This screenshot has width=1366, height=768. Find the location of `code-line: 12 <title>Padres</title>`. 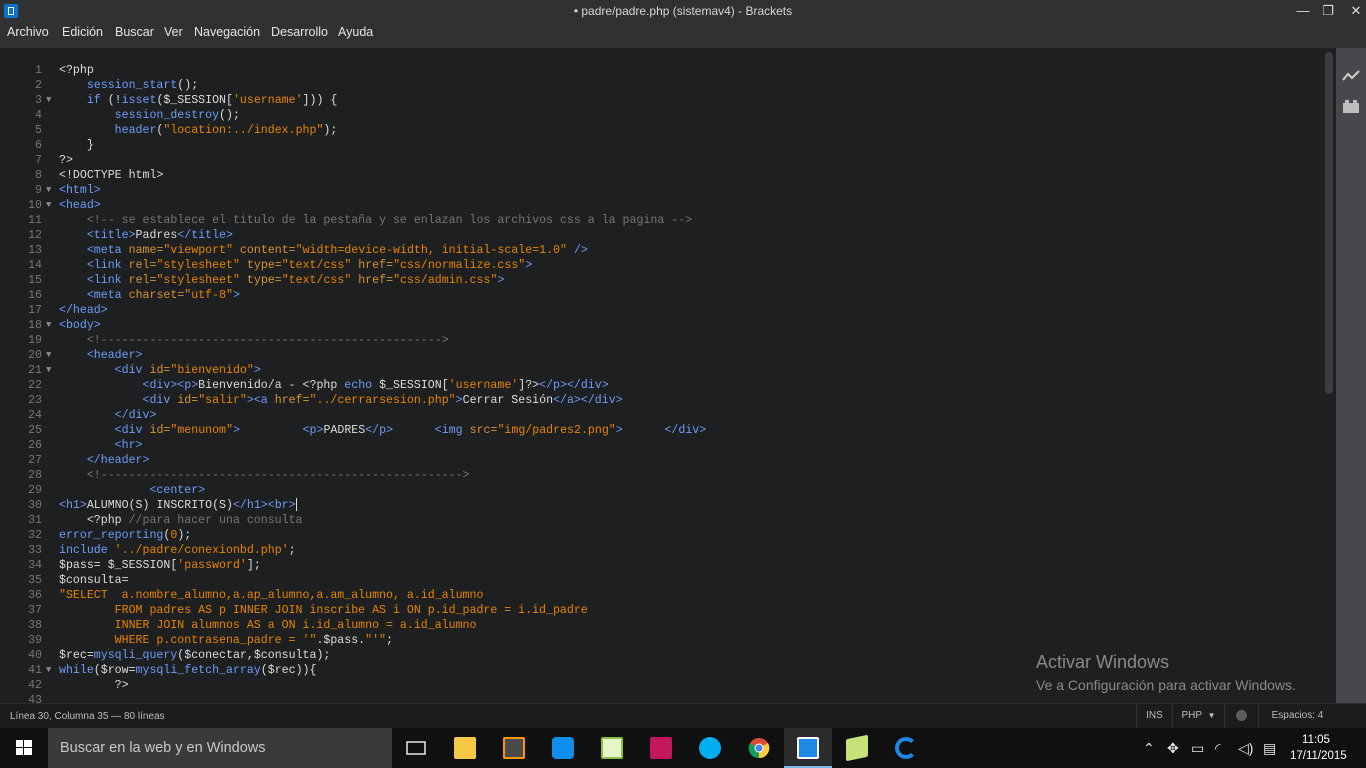

code-line: 12 <title>Padres</title> is located at coordinates (661, 235).